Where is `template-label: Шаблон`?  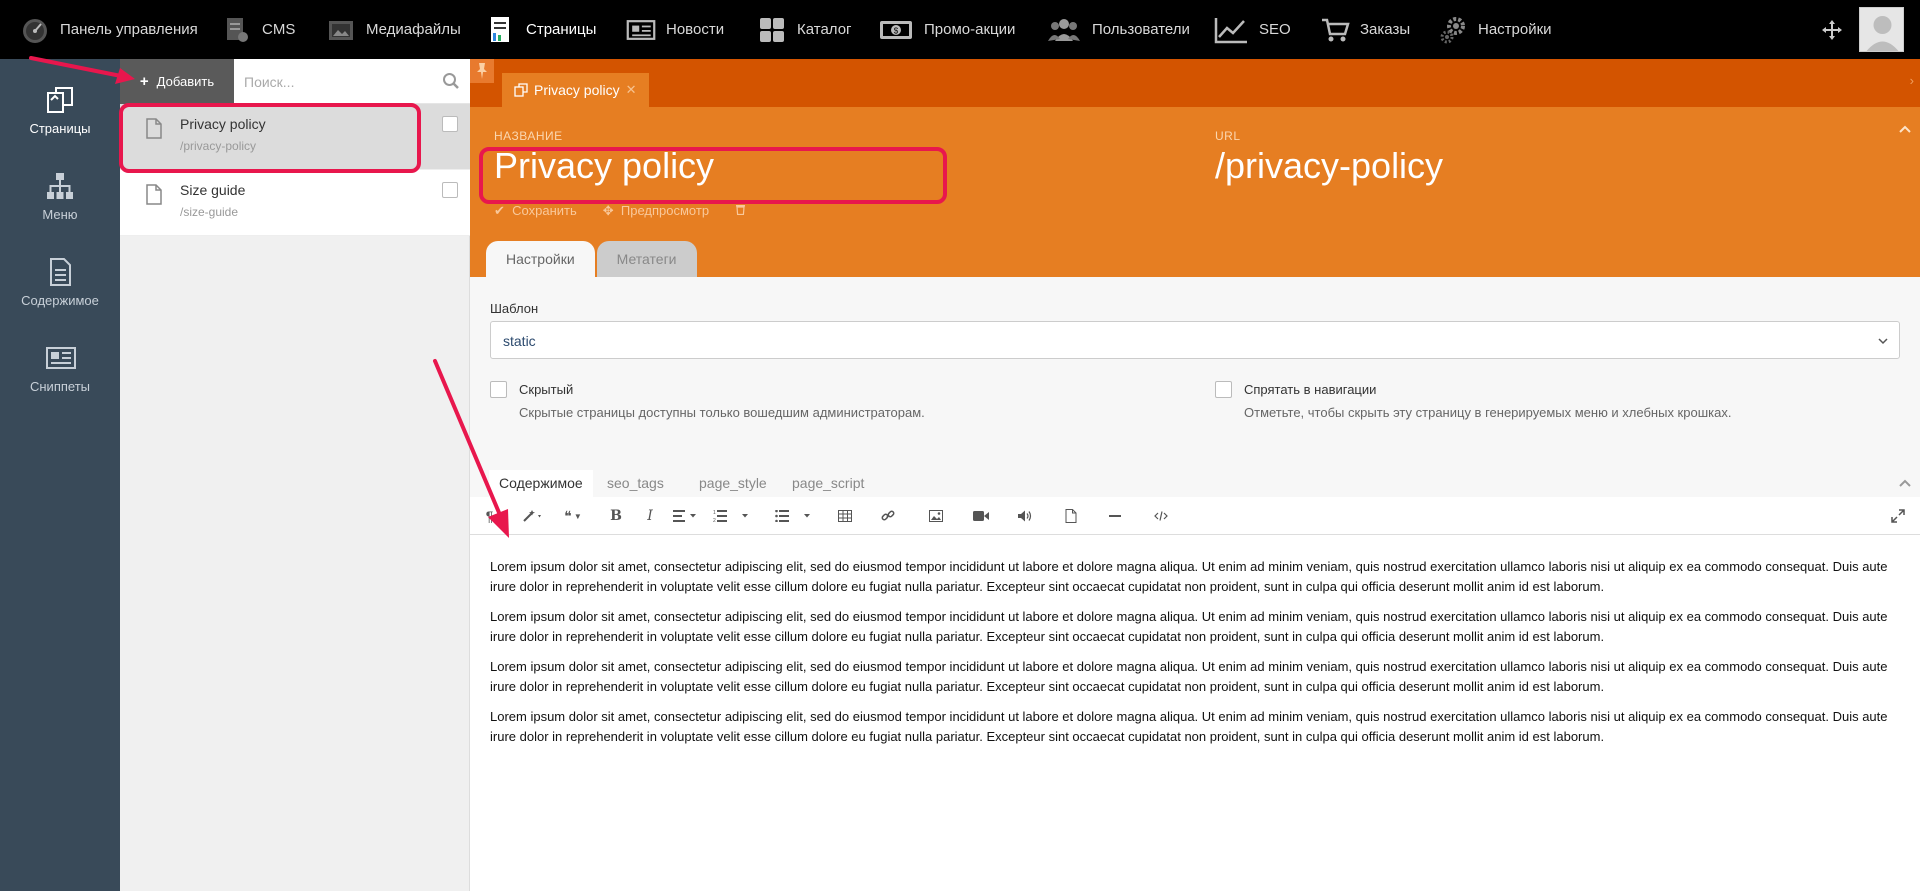
template-label: Шаблон is located at coordinates (514, 308).